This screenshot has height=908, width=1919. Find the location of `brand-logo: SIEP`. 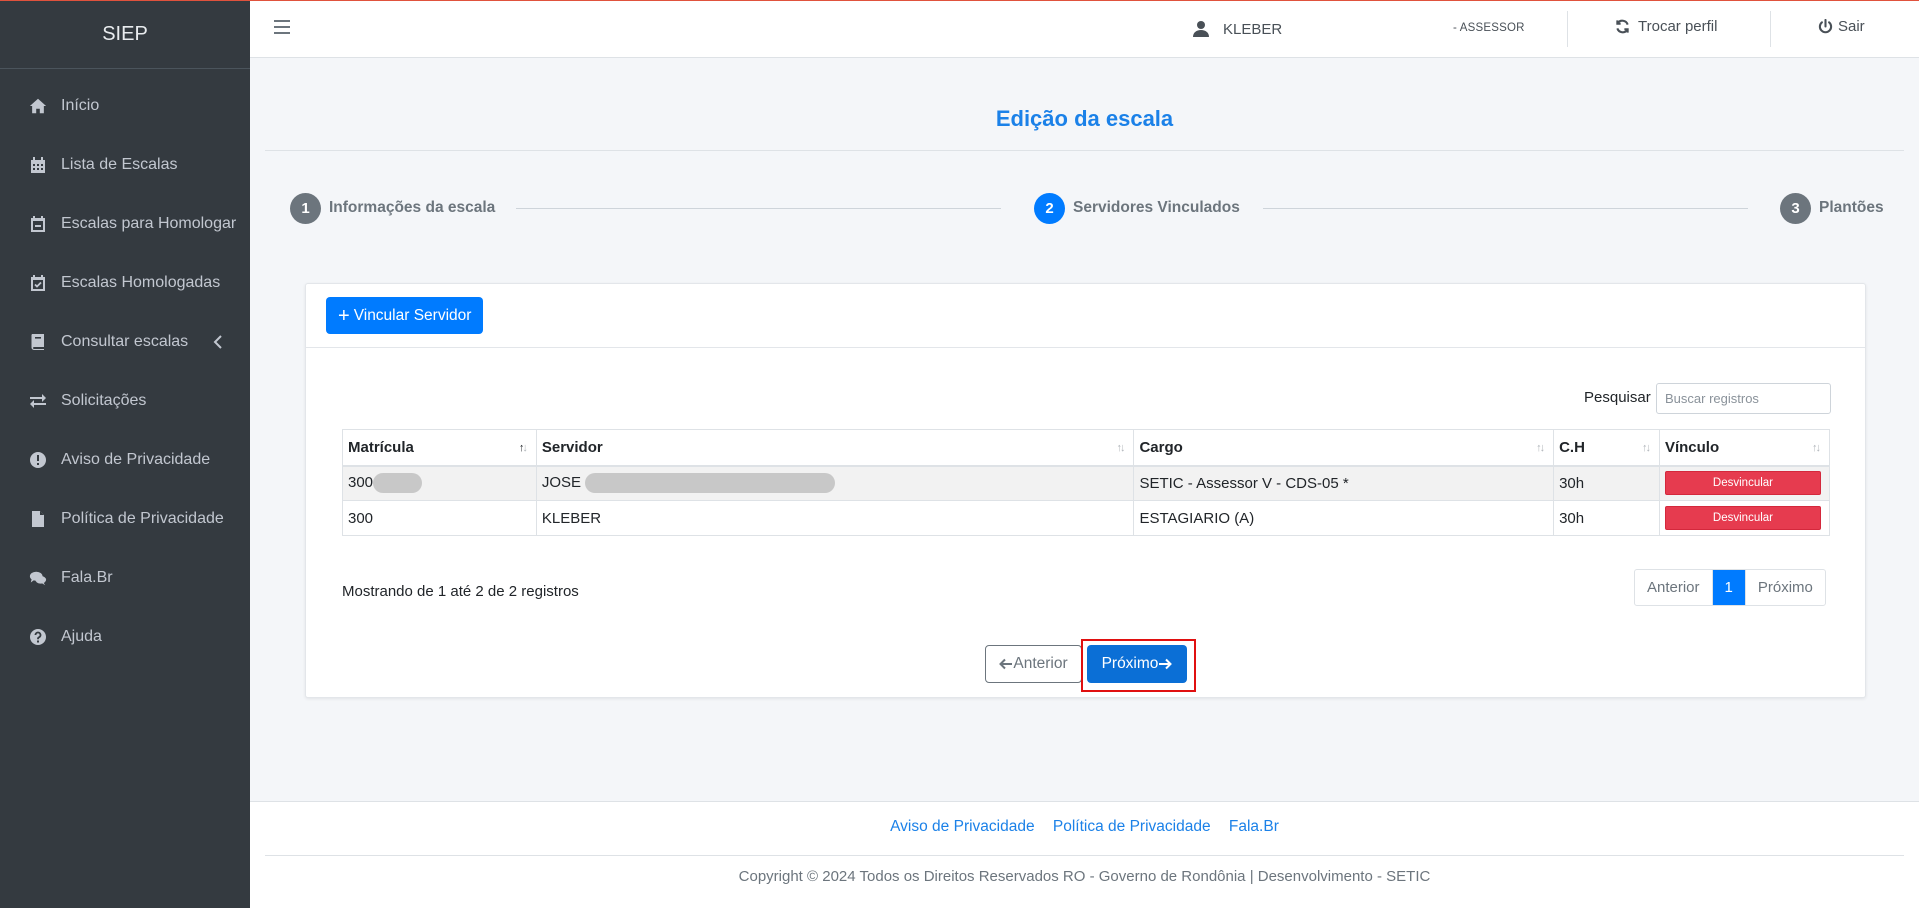

brand-logo: SIEP is located at coordinates (125, 34).